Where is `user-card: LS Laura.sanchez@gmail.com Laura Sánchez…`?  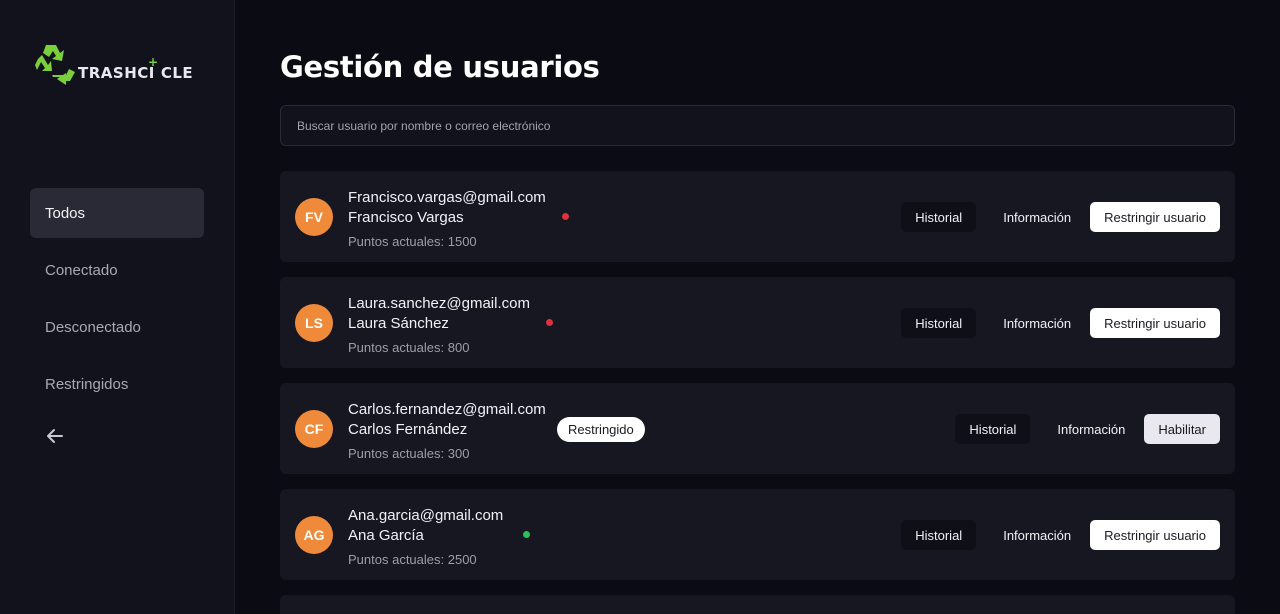
user-card: LS Laura.sanchez@gmail.com Laura Sánchez… is located at coordinates (757, 322).